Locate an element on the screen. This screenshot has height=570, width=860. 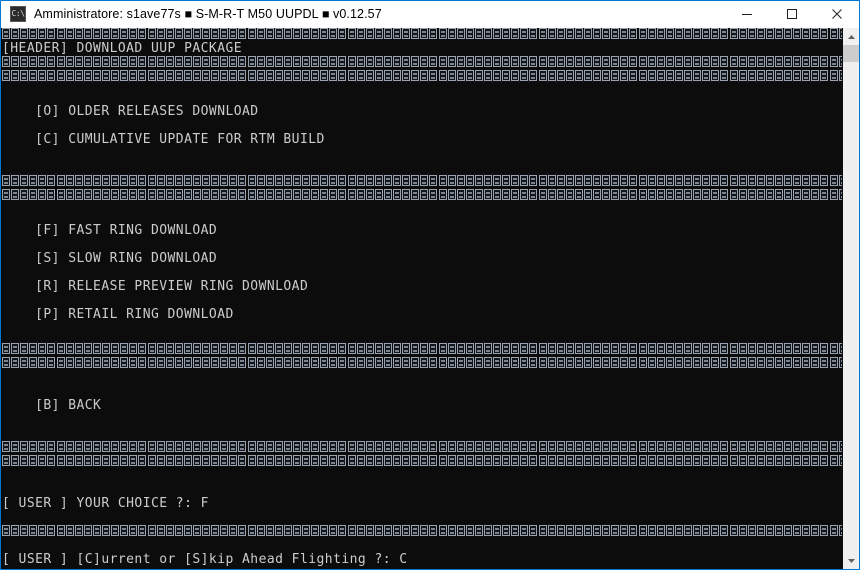
window-controls is located at coordinates (791, 14).